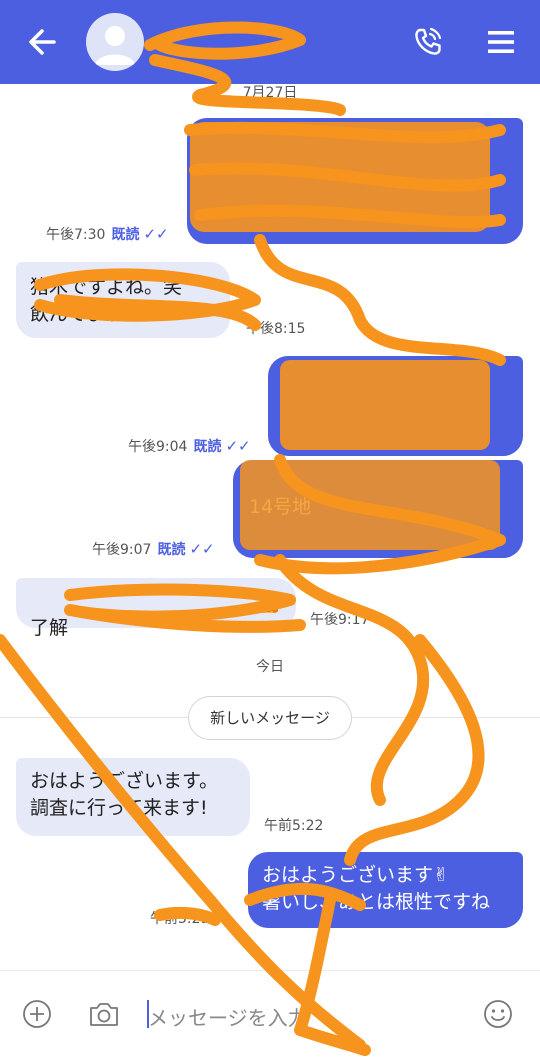 This screenshot has height=1058, width=540. What do you see at coordinates (294, 826) in the screenshot?
I see `message-time: 午前5:22` at bounding box center [294, 826].